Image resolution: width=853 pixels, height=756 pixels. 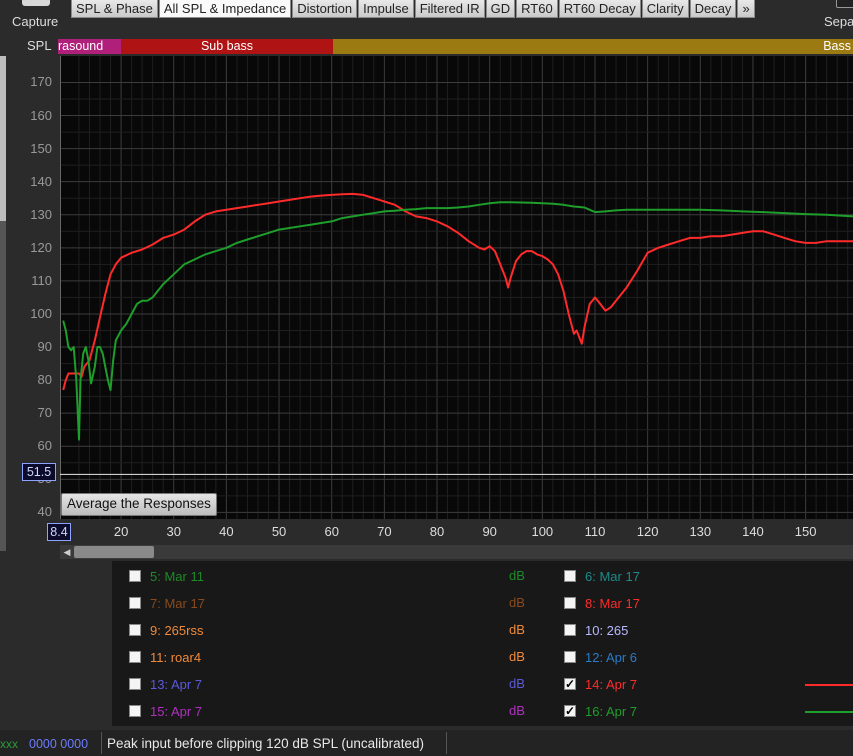 What do you see at coordinates (500, 9) in the screenshot?
I see `tab-gd: GD` at bounding box center [500, 9].